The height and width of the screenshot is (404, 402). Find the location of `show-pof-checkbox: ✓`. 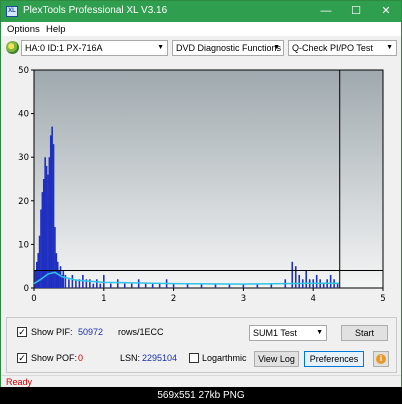

show-pof-checkbox: ✓ is located at coordinates (22, 358).